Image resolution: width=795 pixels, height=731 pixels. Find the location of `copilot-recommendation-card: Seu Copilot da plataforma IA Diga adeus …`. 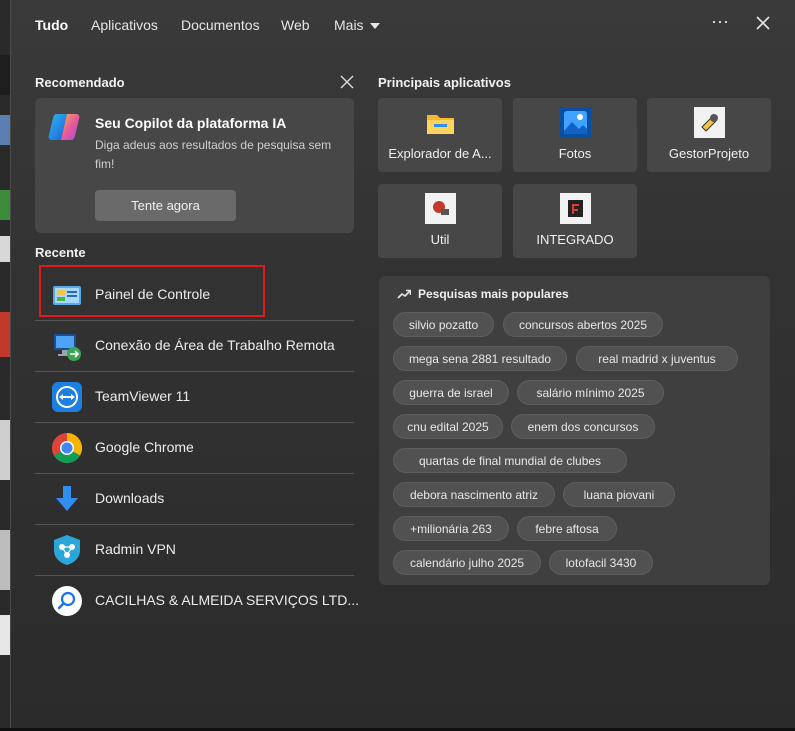

copilot-recommendation-card: Seu Copilot da plataforma IA Diga adeus … is located at coordinates (194, 165).